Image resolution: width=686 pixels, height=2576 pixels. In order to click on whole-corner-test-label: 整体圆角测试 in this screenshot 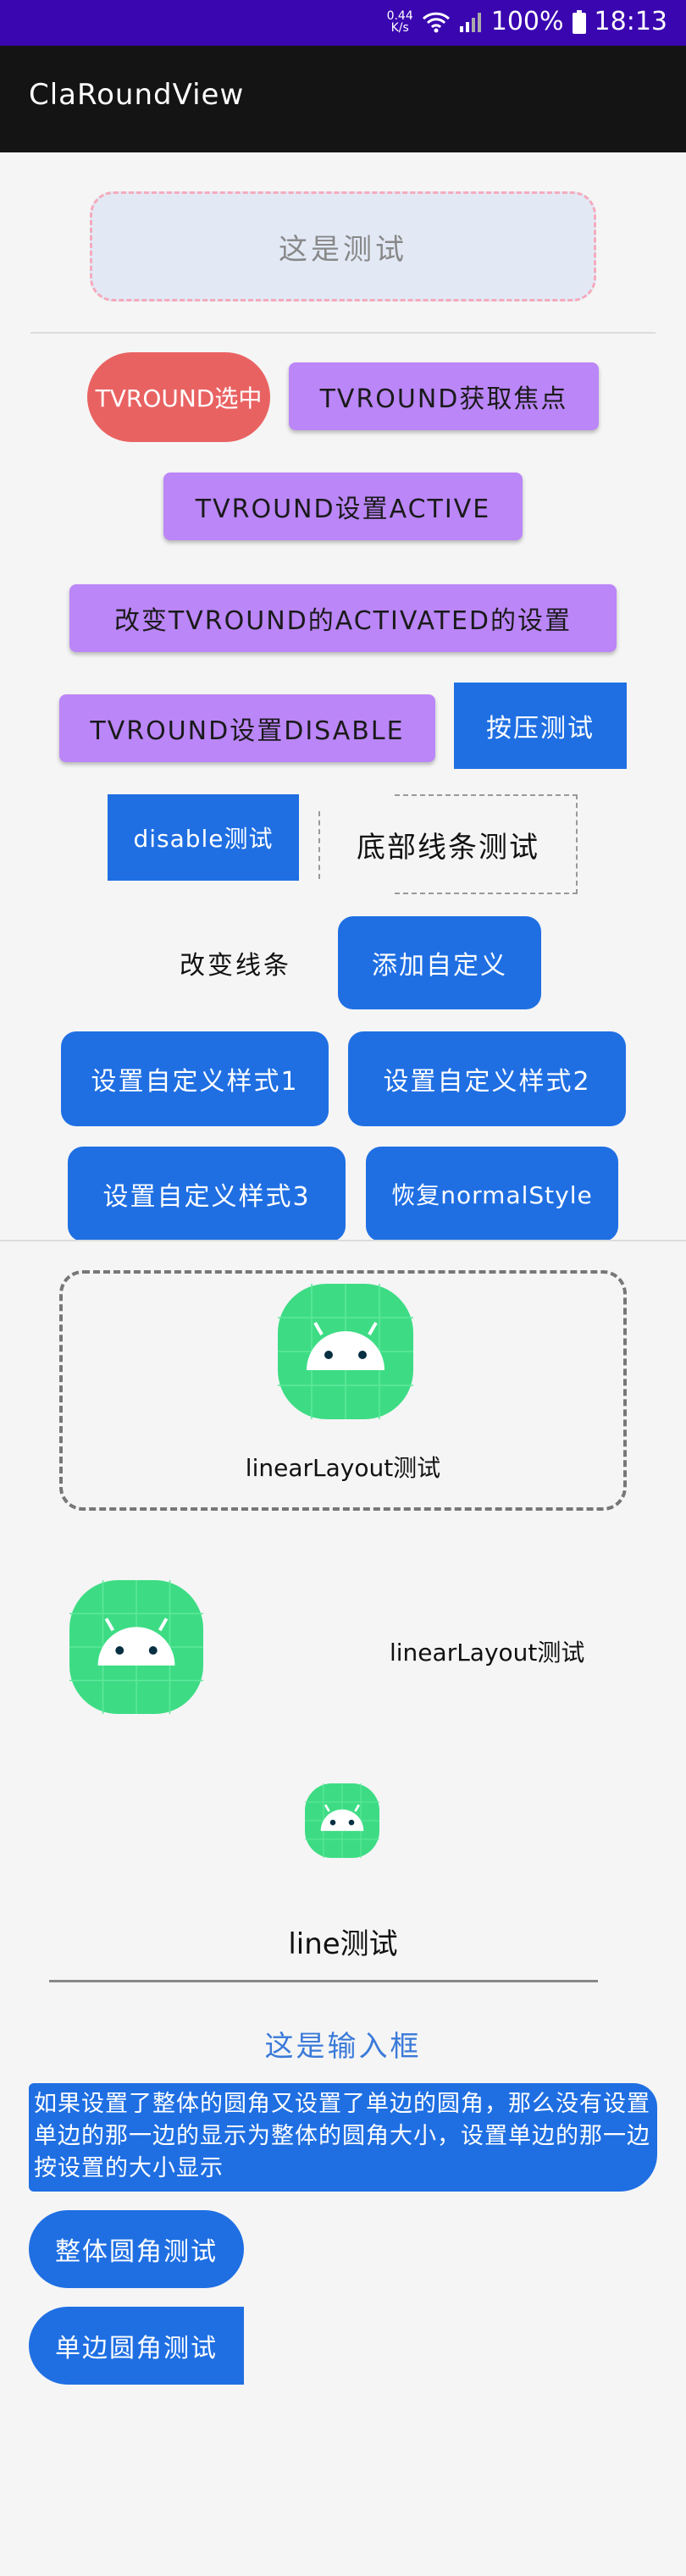, I will do `click(136, 2252)`.